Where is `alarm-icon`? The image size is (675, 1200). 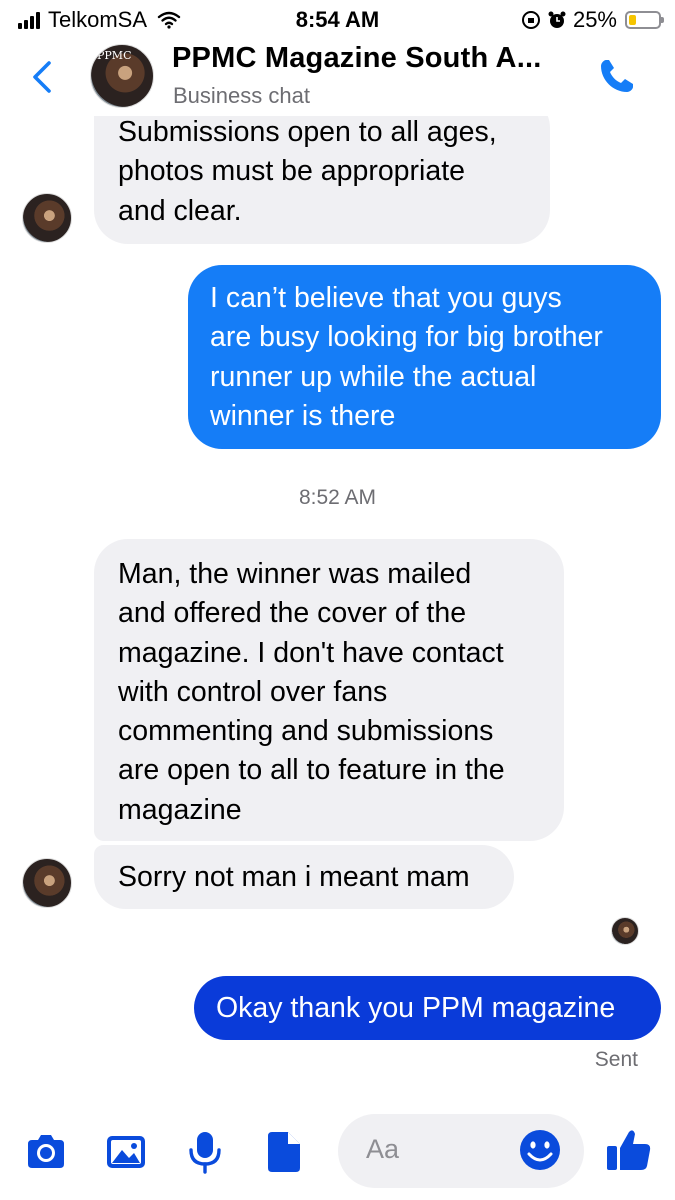
alarm-icon is located at coordinates (557, 19).